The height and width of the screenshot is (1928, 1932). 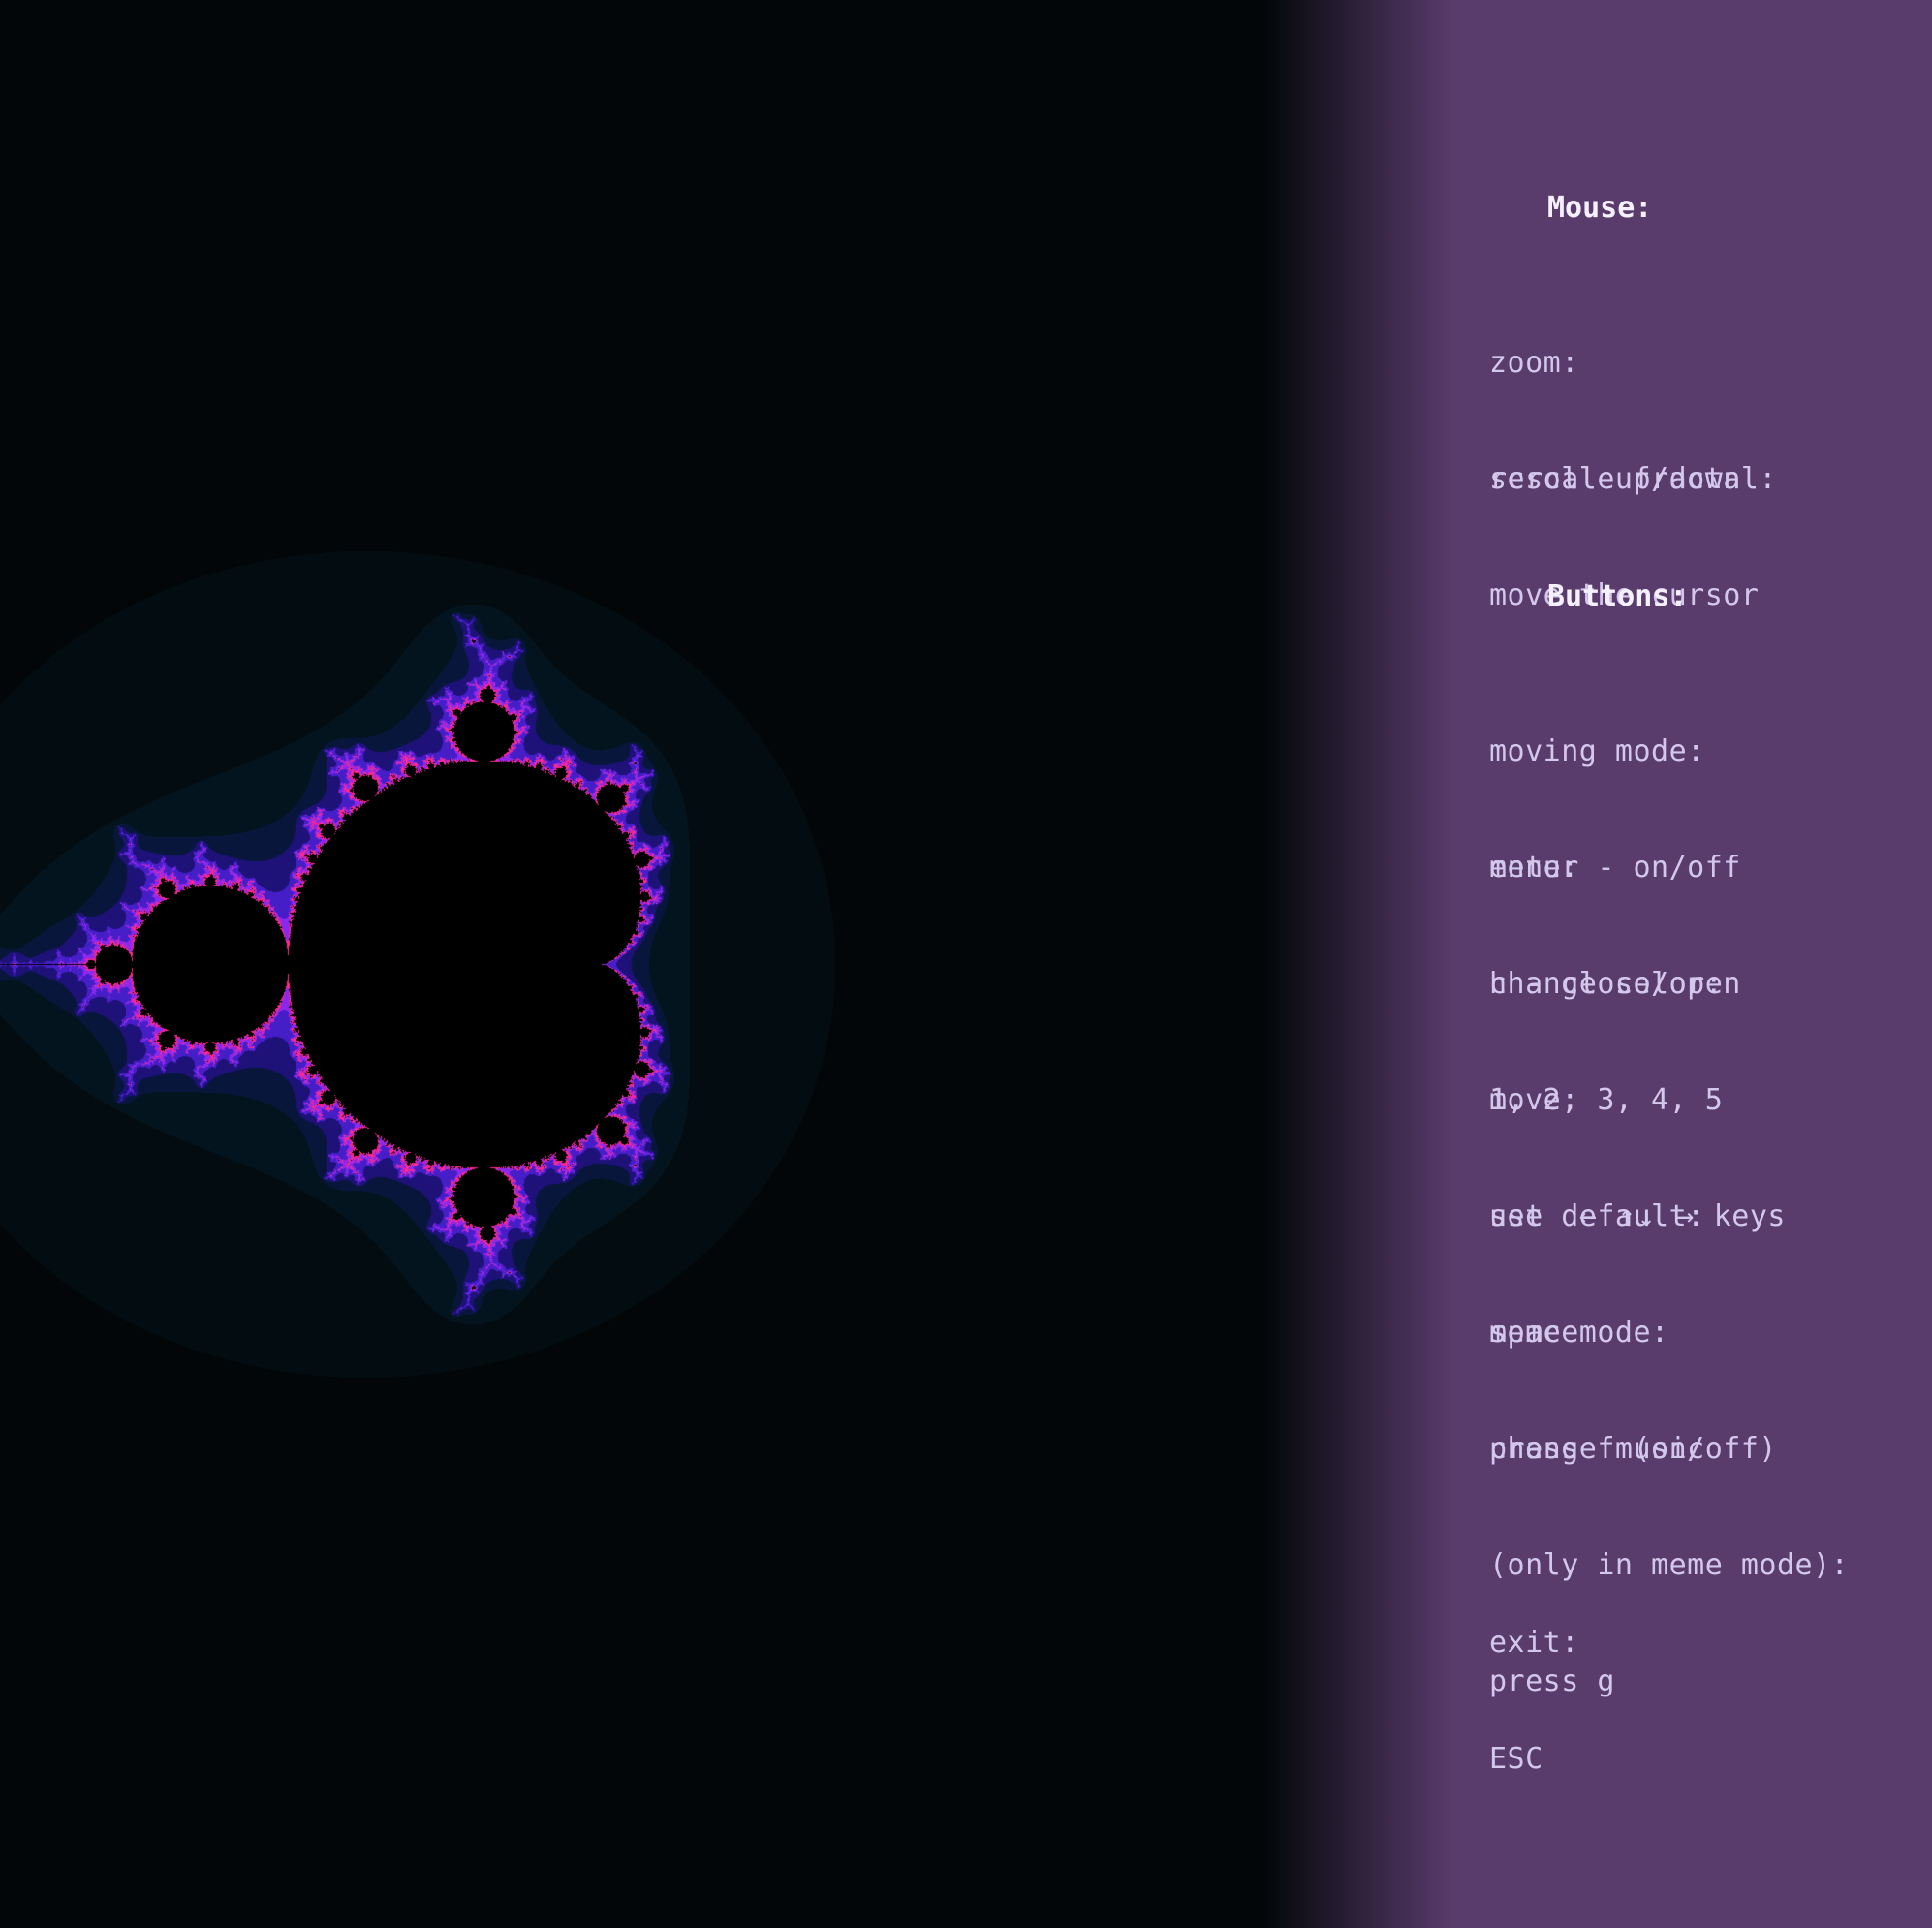 What do you see at coordinates (1617, 596) in the screenshot?
I see `buttons-heading: Buttons:` at bounding box center [1617, 596].